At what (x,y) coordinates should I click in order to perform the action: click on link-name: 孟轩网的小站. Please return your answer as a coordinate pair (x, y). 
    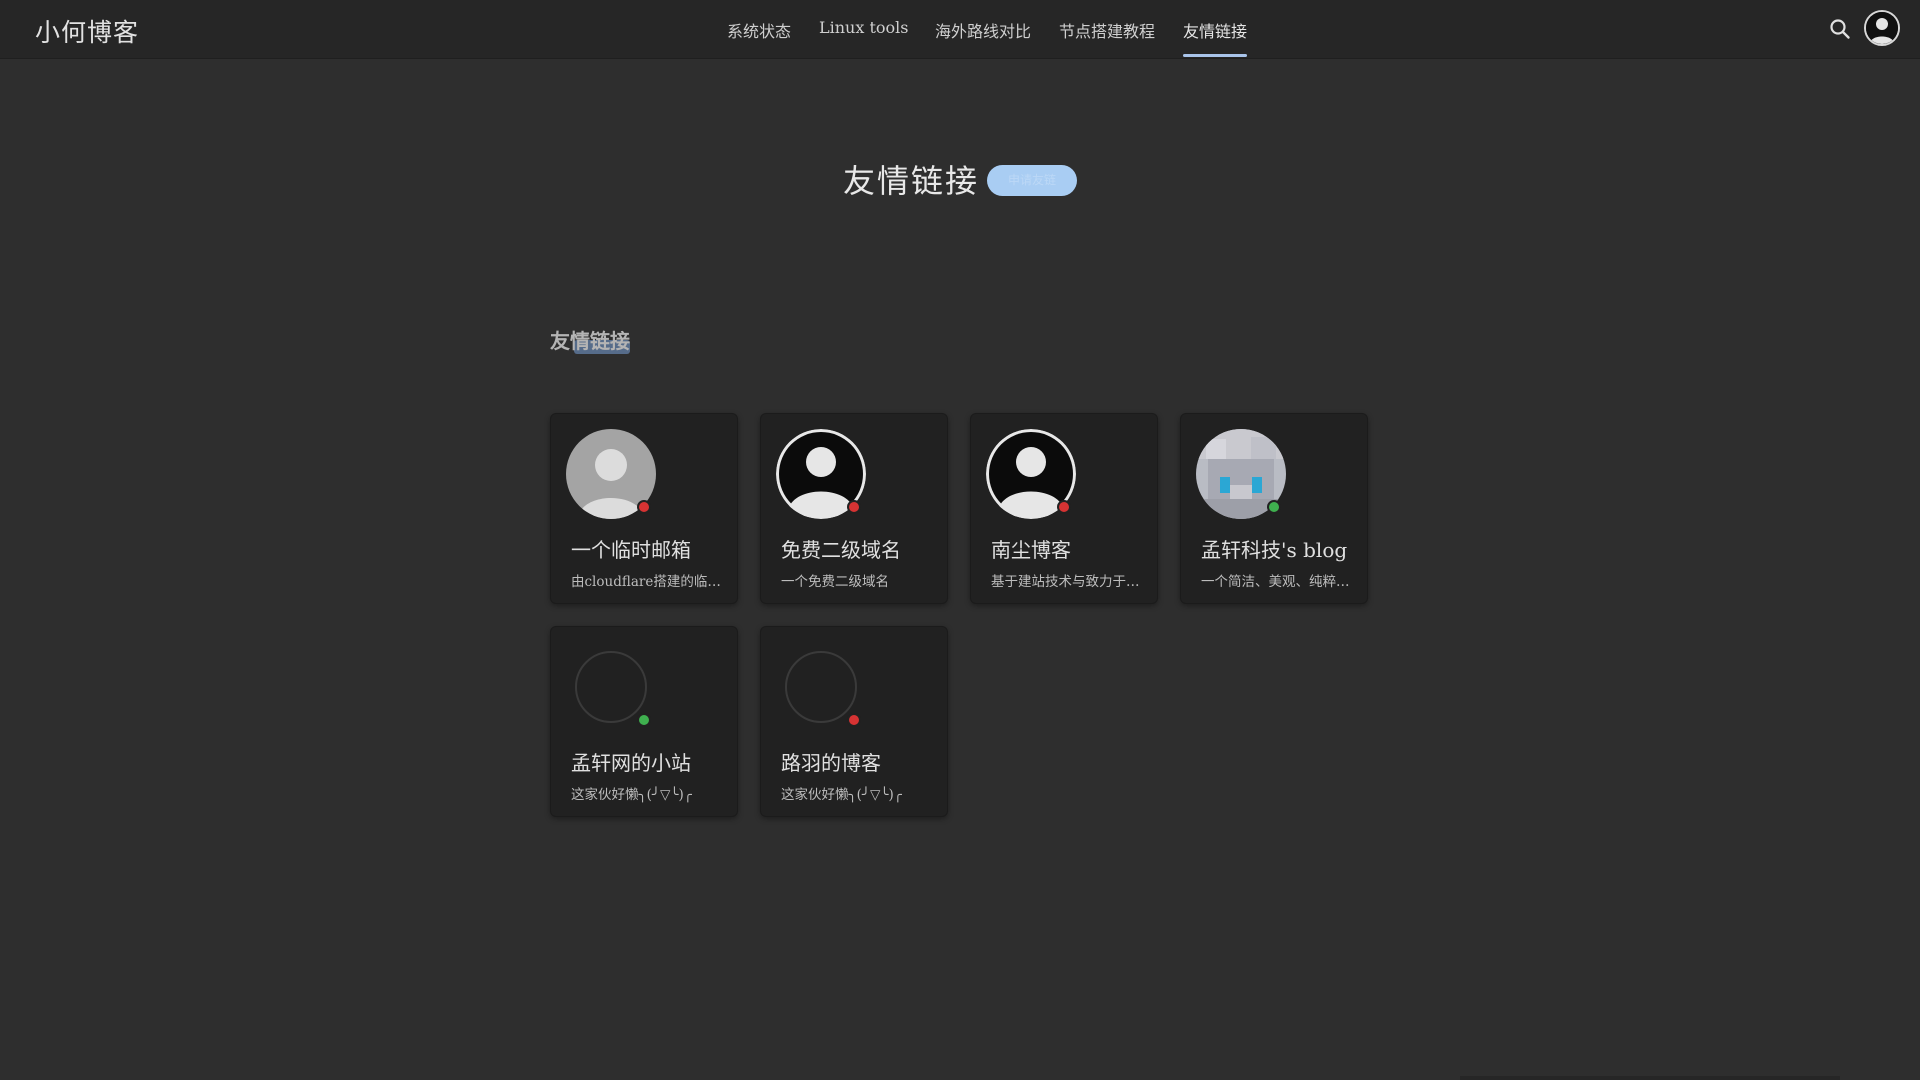
    Looking at the image, I should click on (631, 763).